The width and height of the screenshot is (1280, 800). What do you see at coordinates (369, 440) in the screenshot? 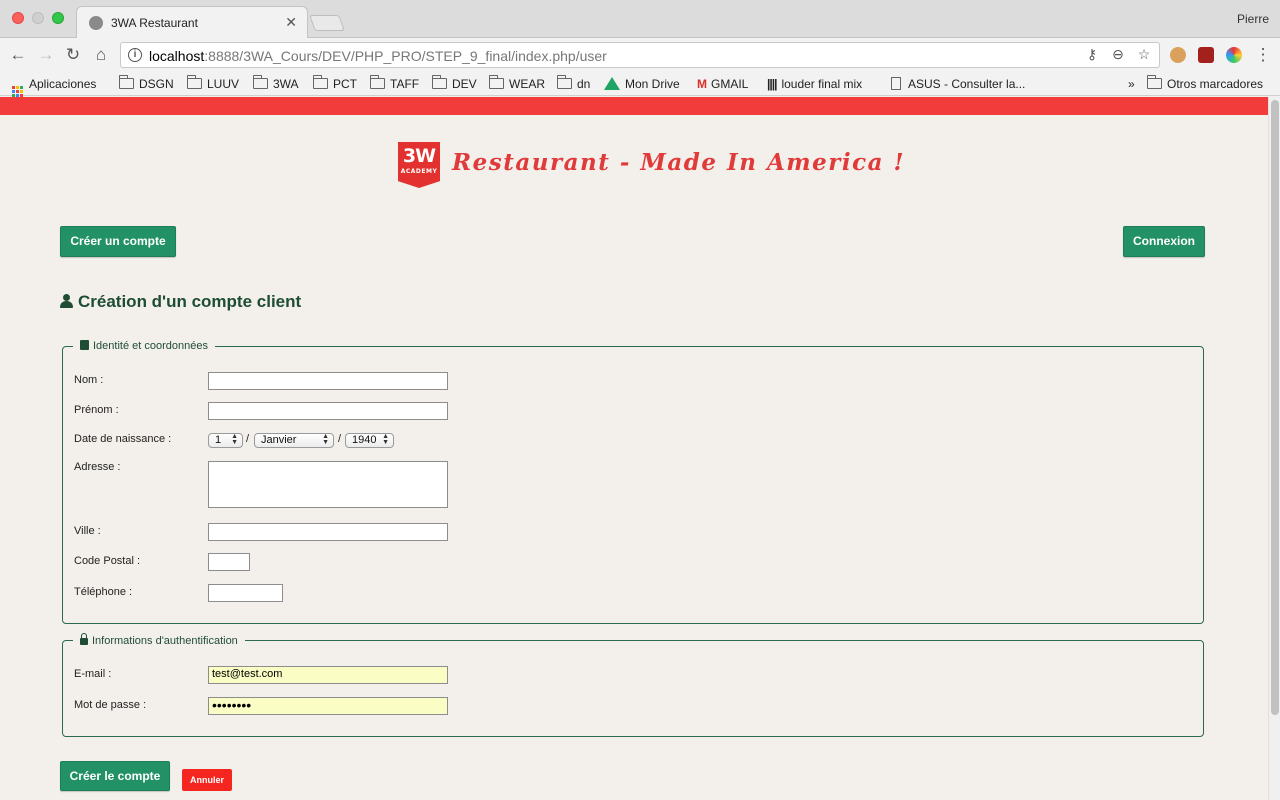
I see `birth-year-select: 1940 ▲ ▼` at bounding box center [369, 440].